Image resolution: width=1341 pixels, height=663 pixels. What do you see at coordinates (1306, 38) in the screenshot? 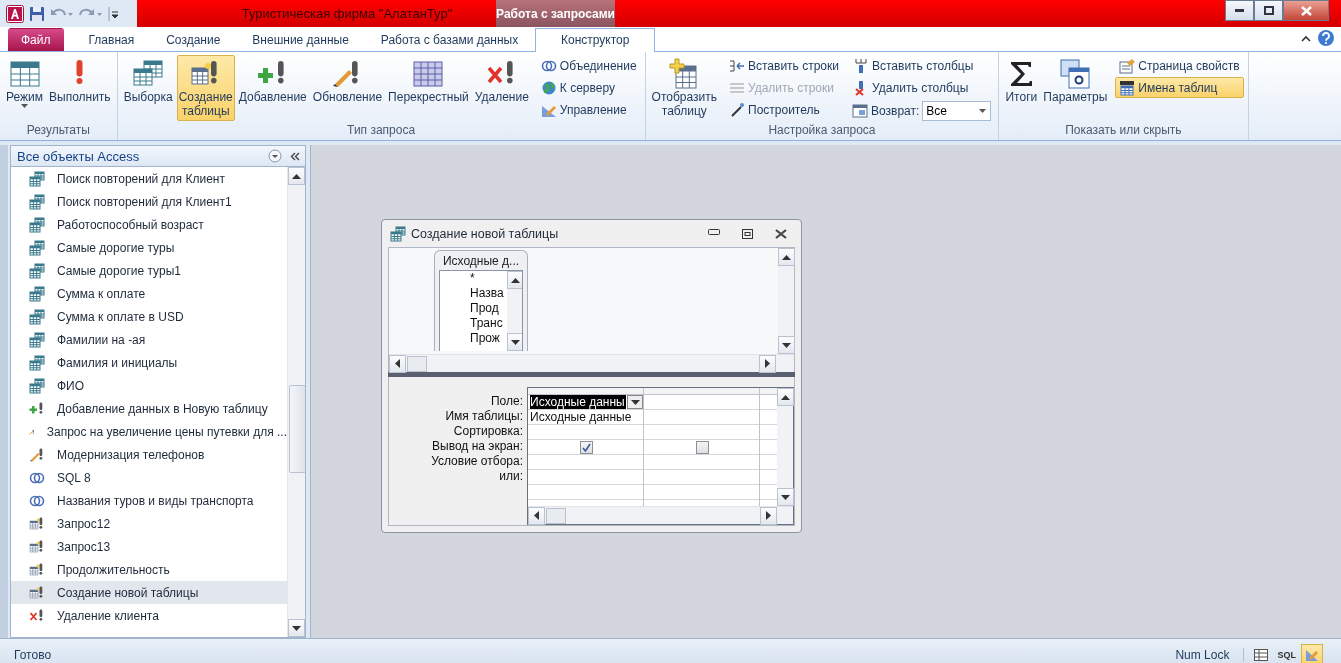
I see `collapse-ribbon-icon` at bounding box center [1306, 38].